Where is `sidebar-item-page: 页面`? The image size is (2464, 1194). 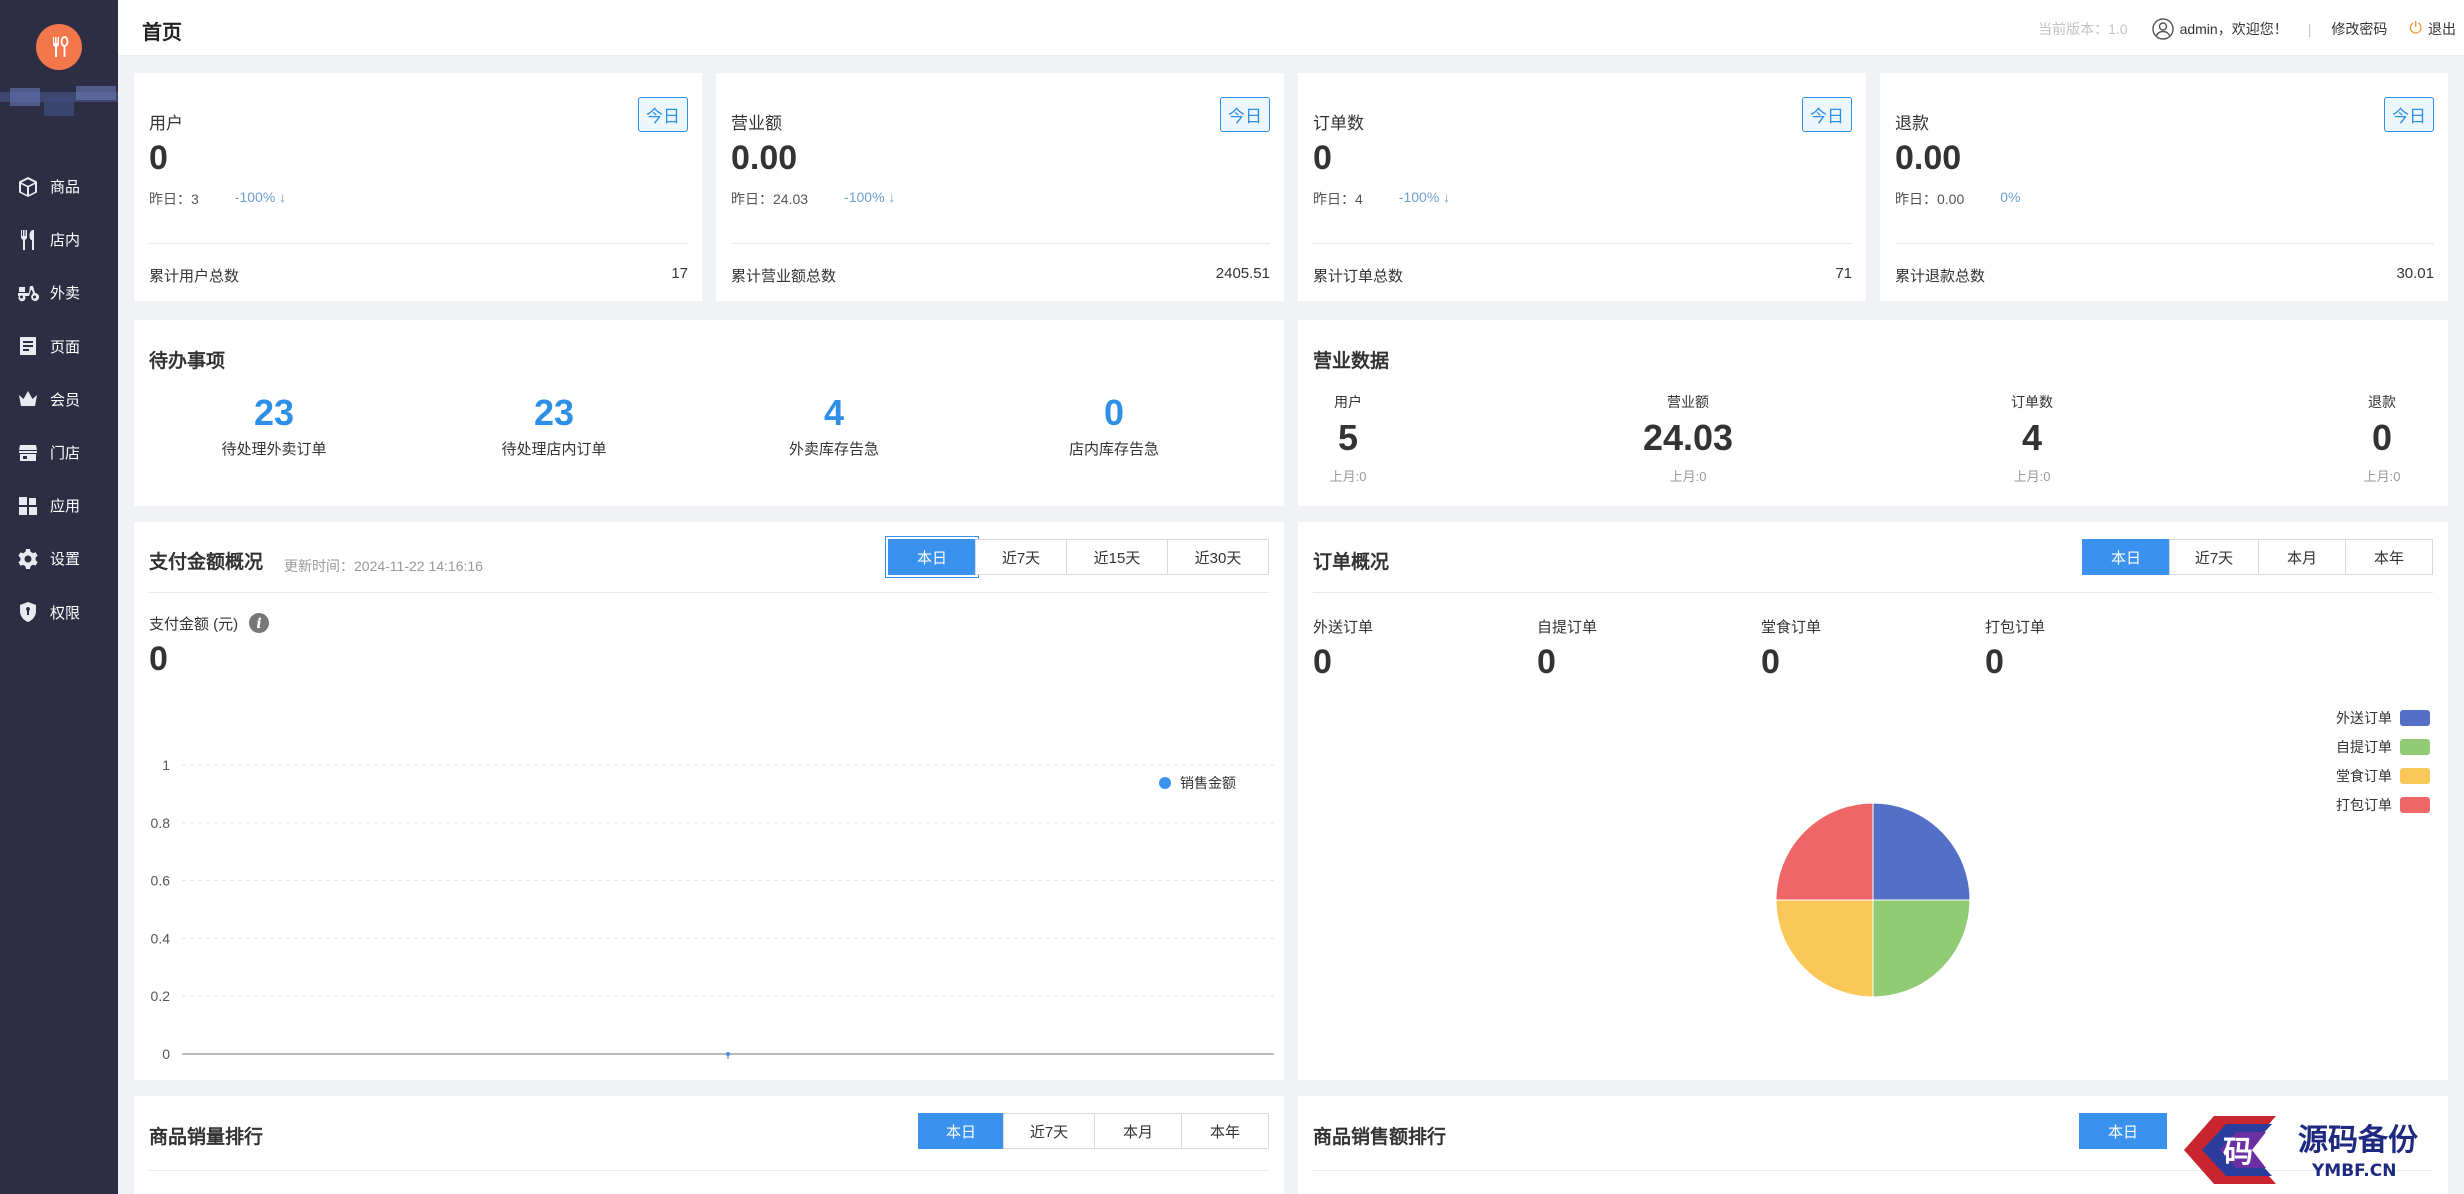
sidebar-item-page: 页面 is located at coordinates (59, 346).